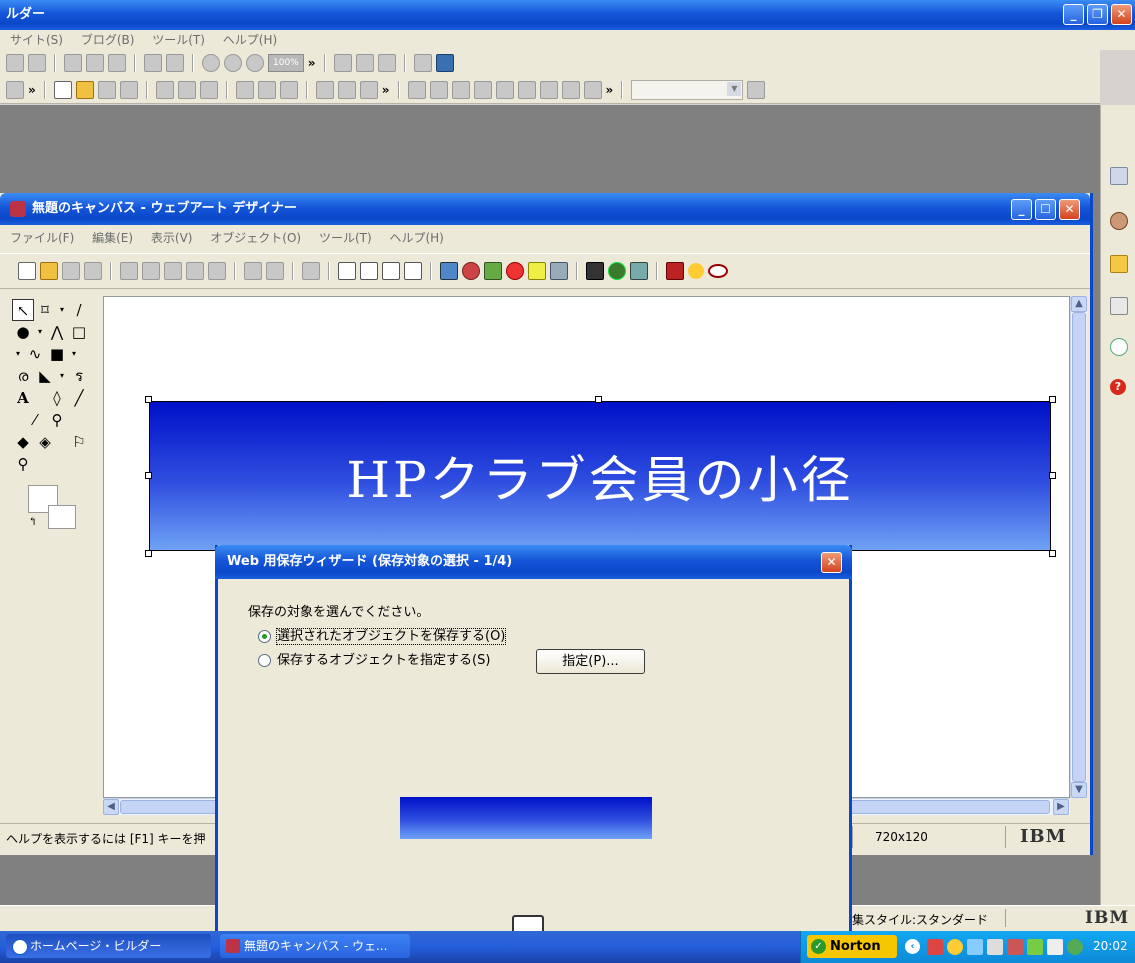  What do you see at coordinates (482, 89) in the screenshot?
I see `table-col-icon` at bounding box center [482, 89].